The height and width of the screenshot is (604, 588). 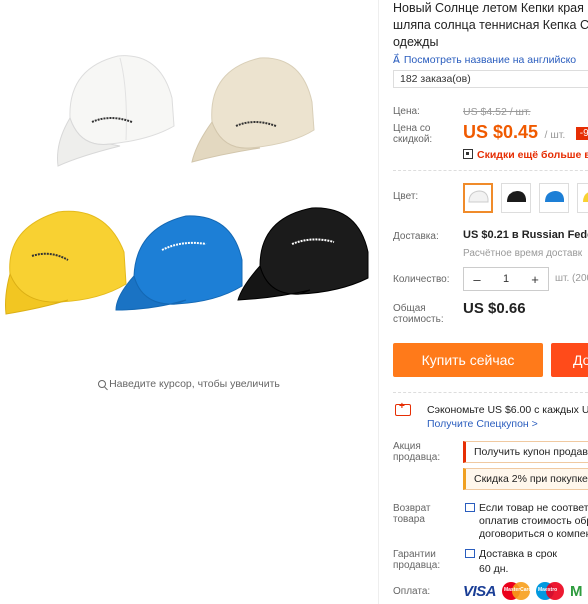 I want to click on discount-price: US $0.45 / шт. -90, so click(x=525, y=132).